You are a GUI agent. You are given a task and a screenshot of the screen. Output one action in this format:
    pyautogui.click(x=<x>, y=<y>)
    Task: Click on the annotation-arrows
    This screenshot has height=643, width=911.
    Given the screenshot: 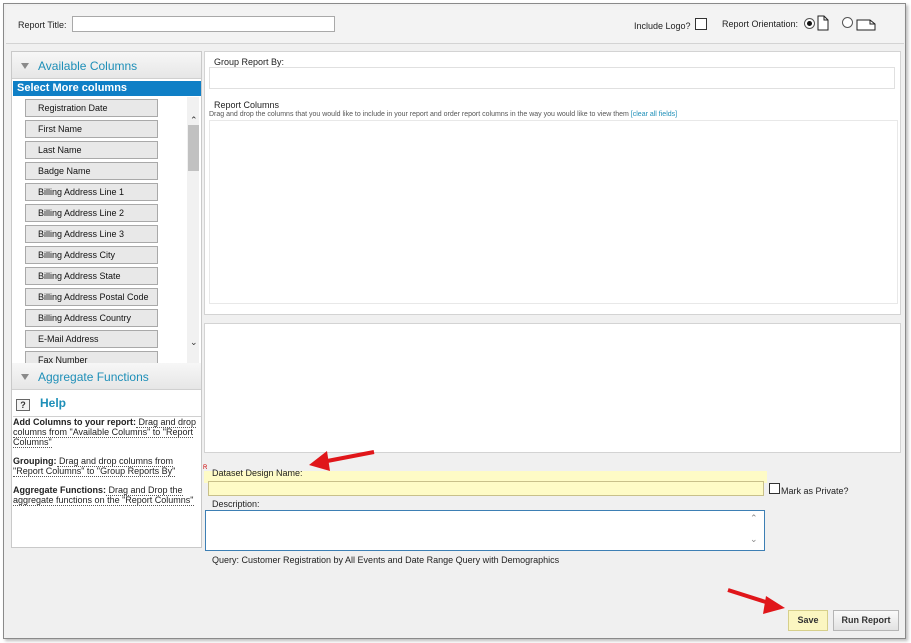 What is the action you would take?
    pyautogui.click(x=547, y=532)
    